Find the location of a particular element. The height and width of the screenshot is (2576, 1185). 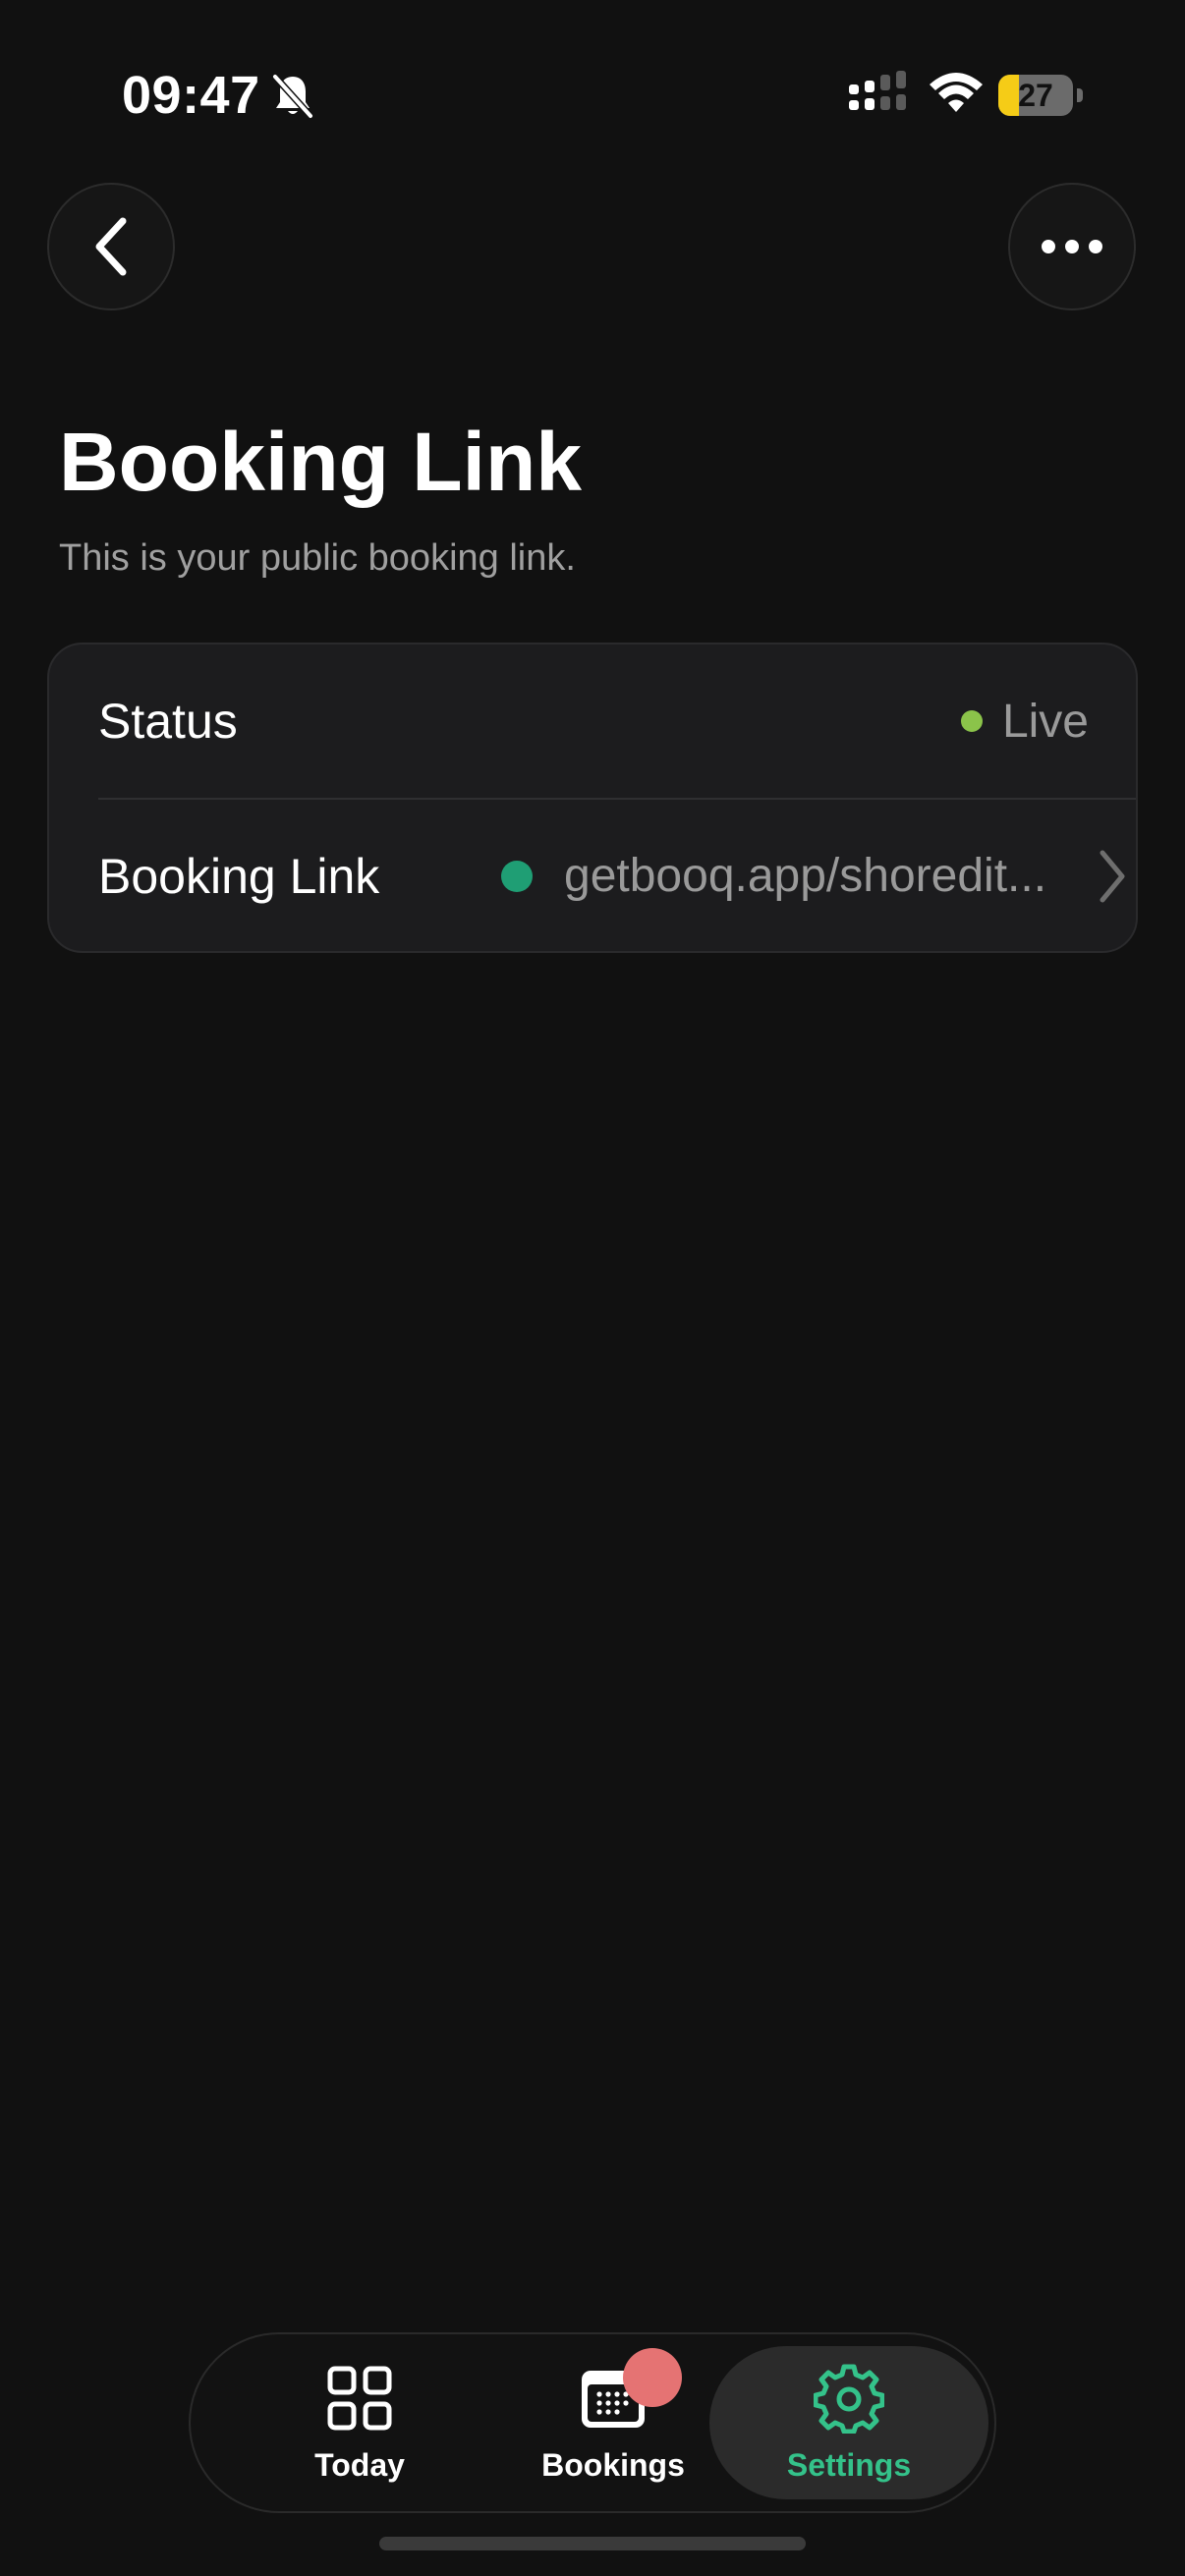

status-value: Live is located at coordinates (1025, 721).